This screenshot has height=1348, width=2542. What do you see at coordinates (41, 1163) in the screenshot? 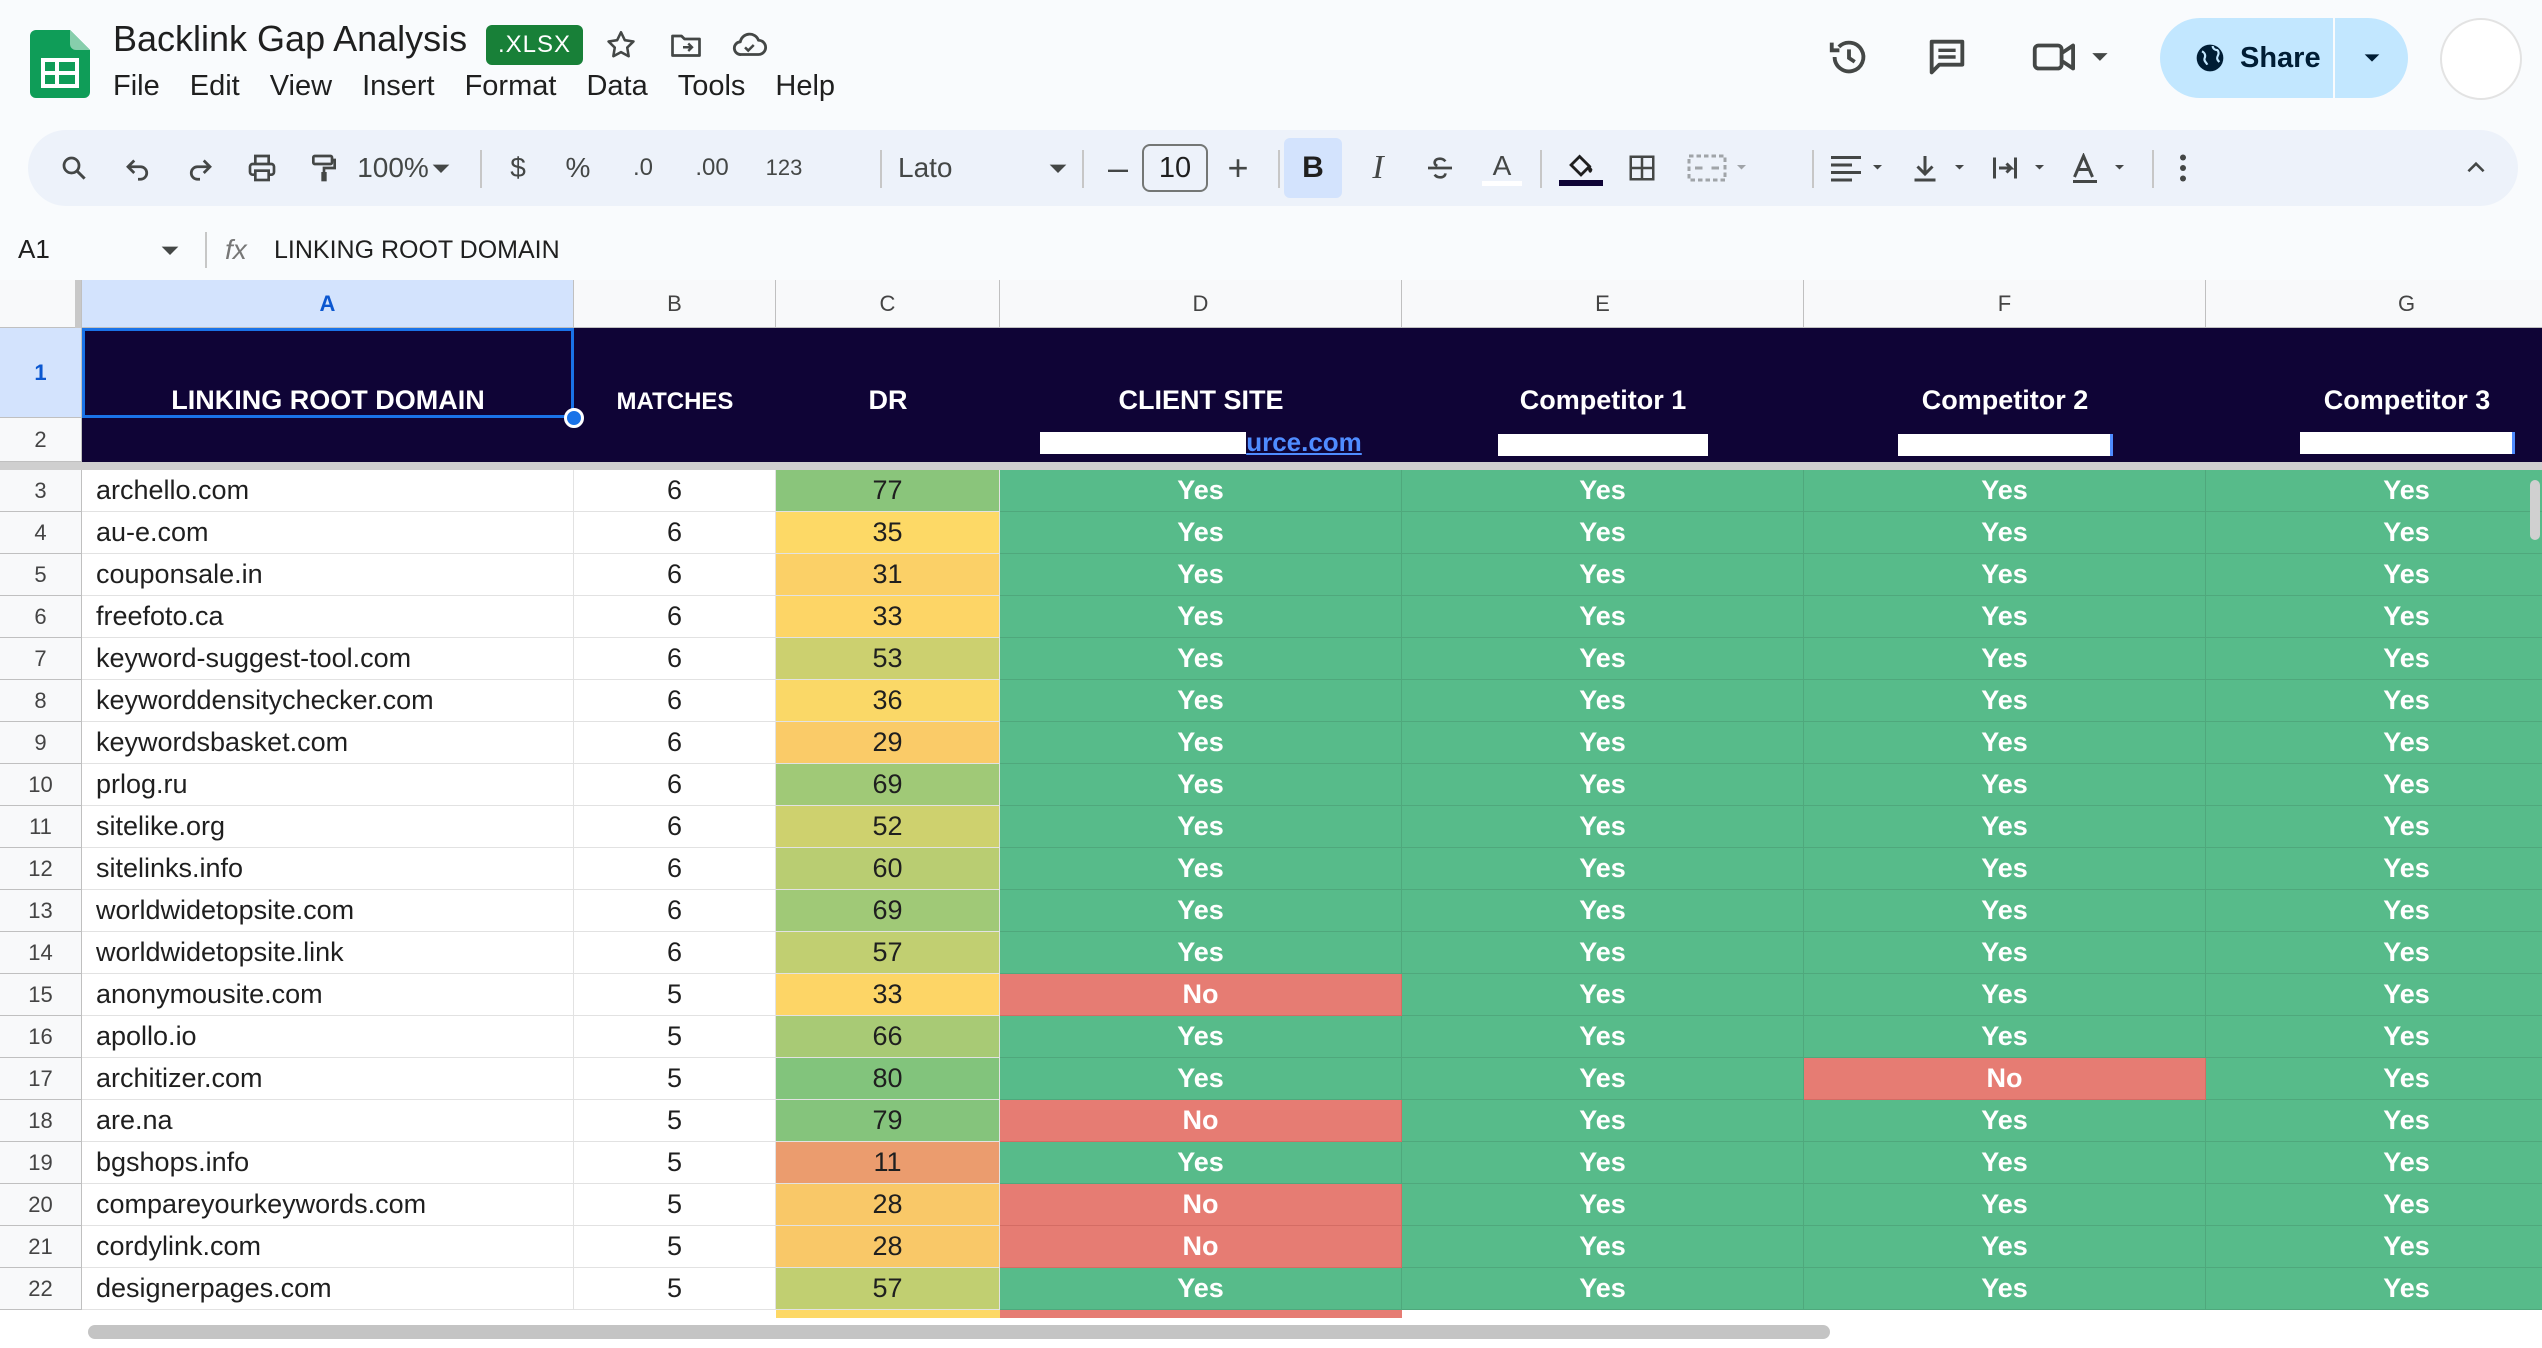
I see `row-header: 19` at bounding box center [41, 1163].